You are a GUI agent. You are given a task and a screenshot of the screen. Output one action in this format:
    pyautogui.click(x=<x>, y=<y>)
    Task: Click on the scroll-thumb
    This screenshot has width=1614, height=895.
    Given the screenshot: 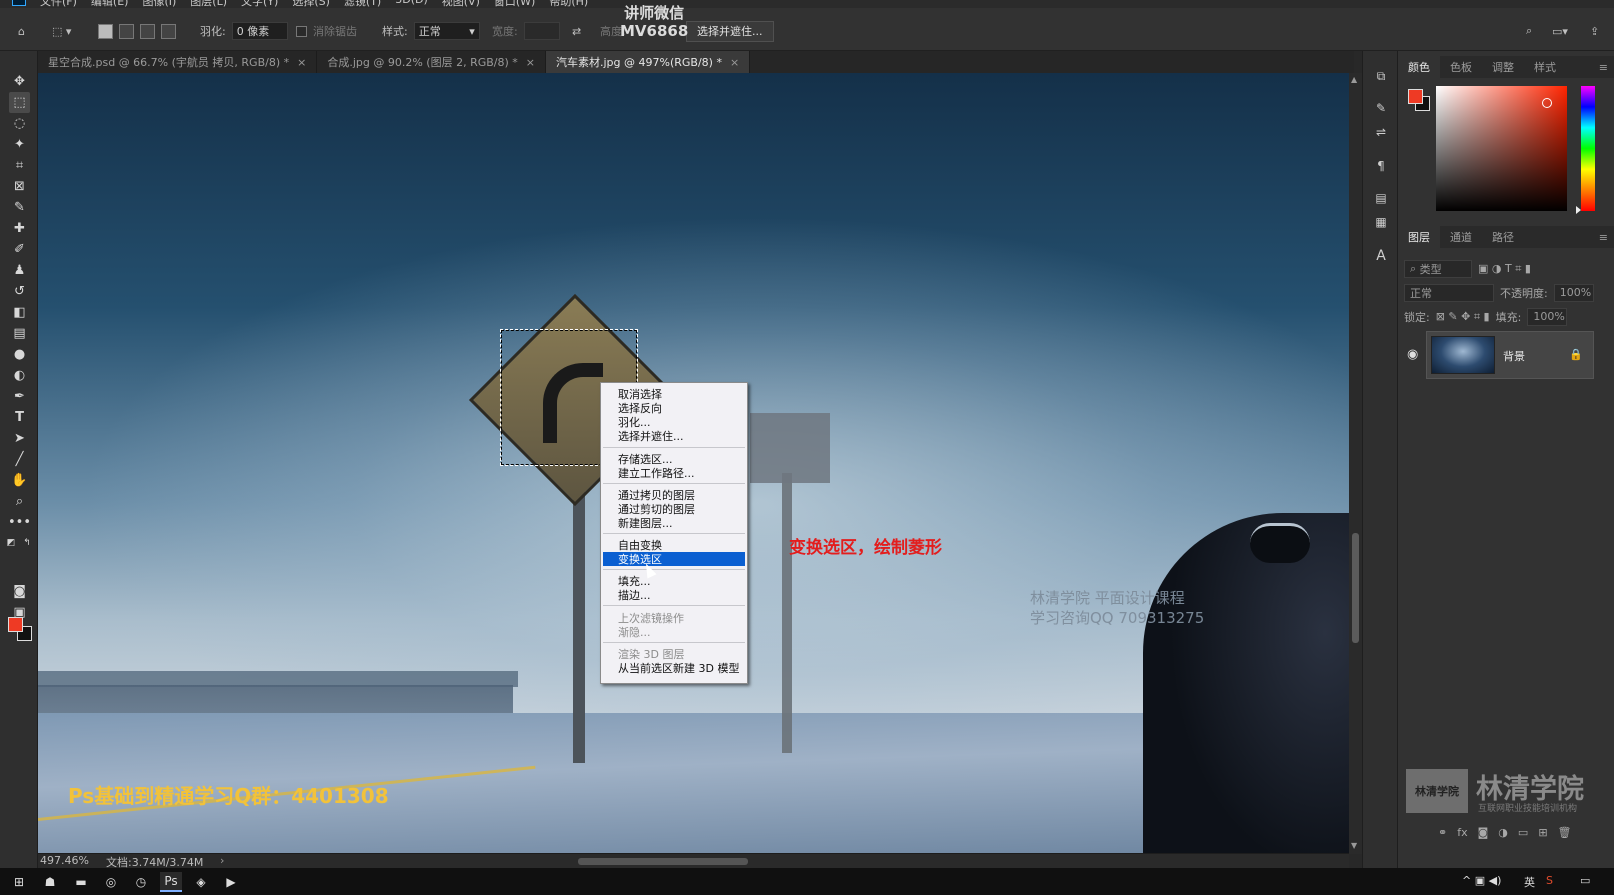 What is the action you would take?
    pyautogui.click(x=1355, y=588)
    